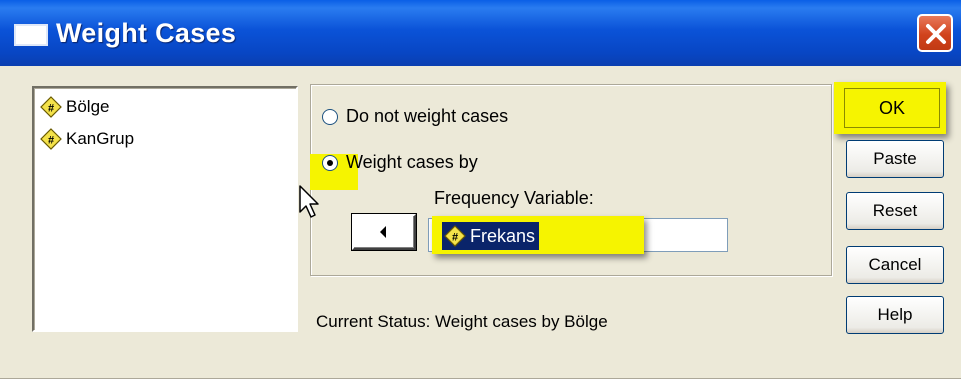 The image size is (961, 383). Describe the element at coordinates (31, 35) in the screenshot. I see `window-icon` at that location.